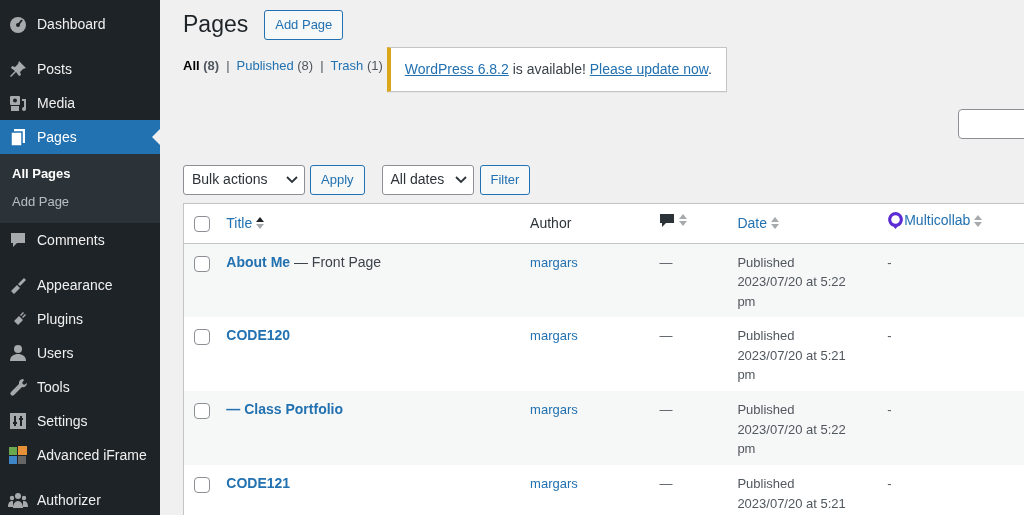  What do you see at coordinates (80, 319) in the screenshot?
I see `sidebar-item: Plugins` at bounding box center [80, 319].